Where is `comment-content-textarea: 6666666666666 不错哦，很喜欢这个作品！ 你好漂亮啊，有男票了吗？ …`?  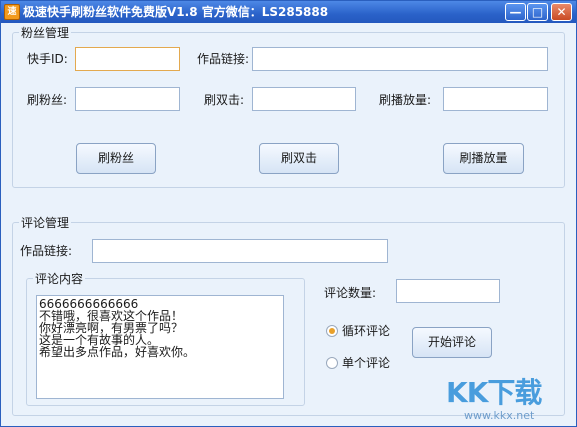
comment-content-textarea: 6666666666666 不错哦，很喜欢这个作品！ 你好漂亮啊，有男票了吗？ … is located at coordinates (160, 347).